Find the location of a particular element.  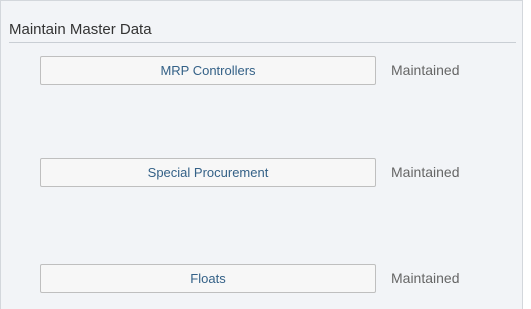

special-procurement-status: Maintained is located at coordinates (425, 172).